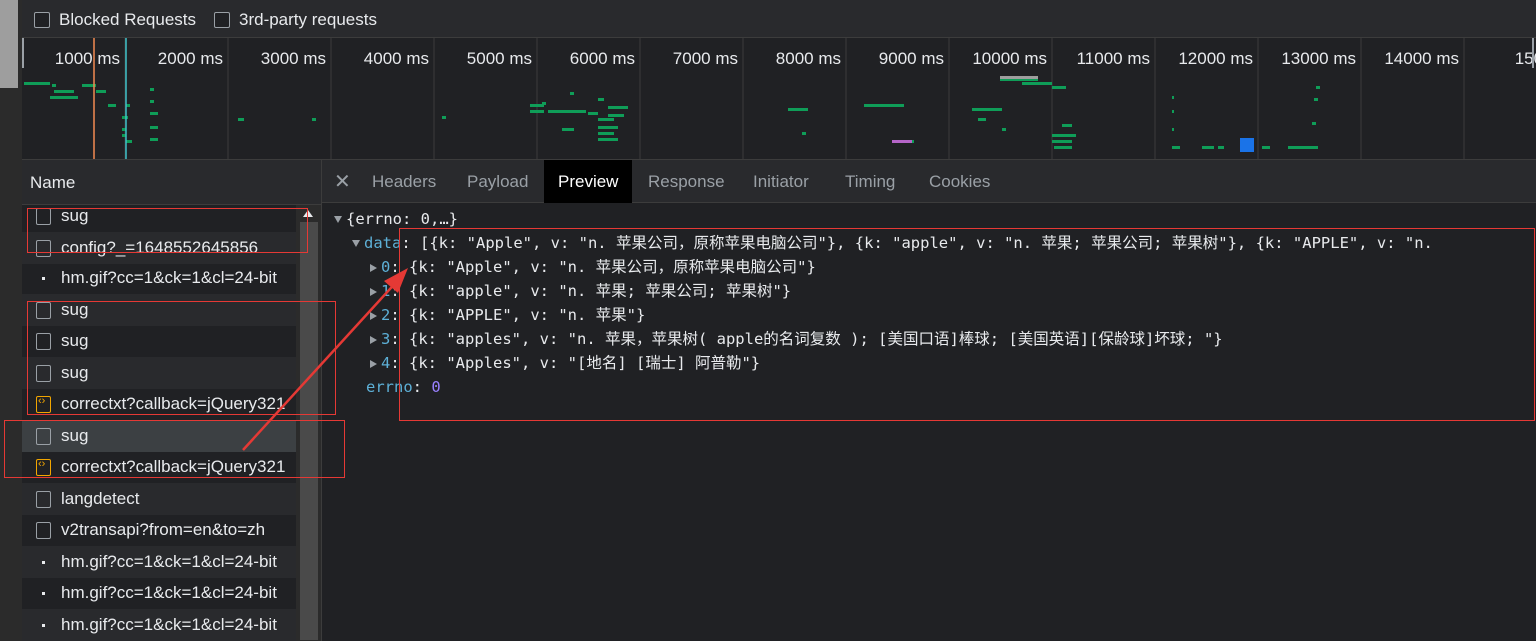  I want to click on json-array-index: 3, so click(386, 339).